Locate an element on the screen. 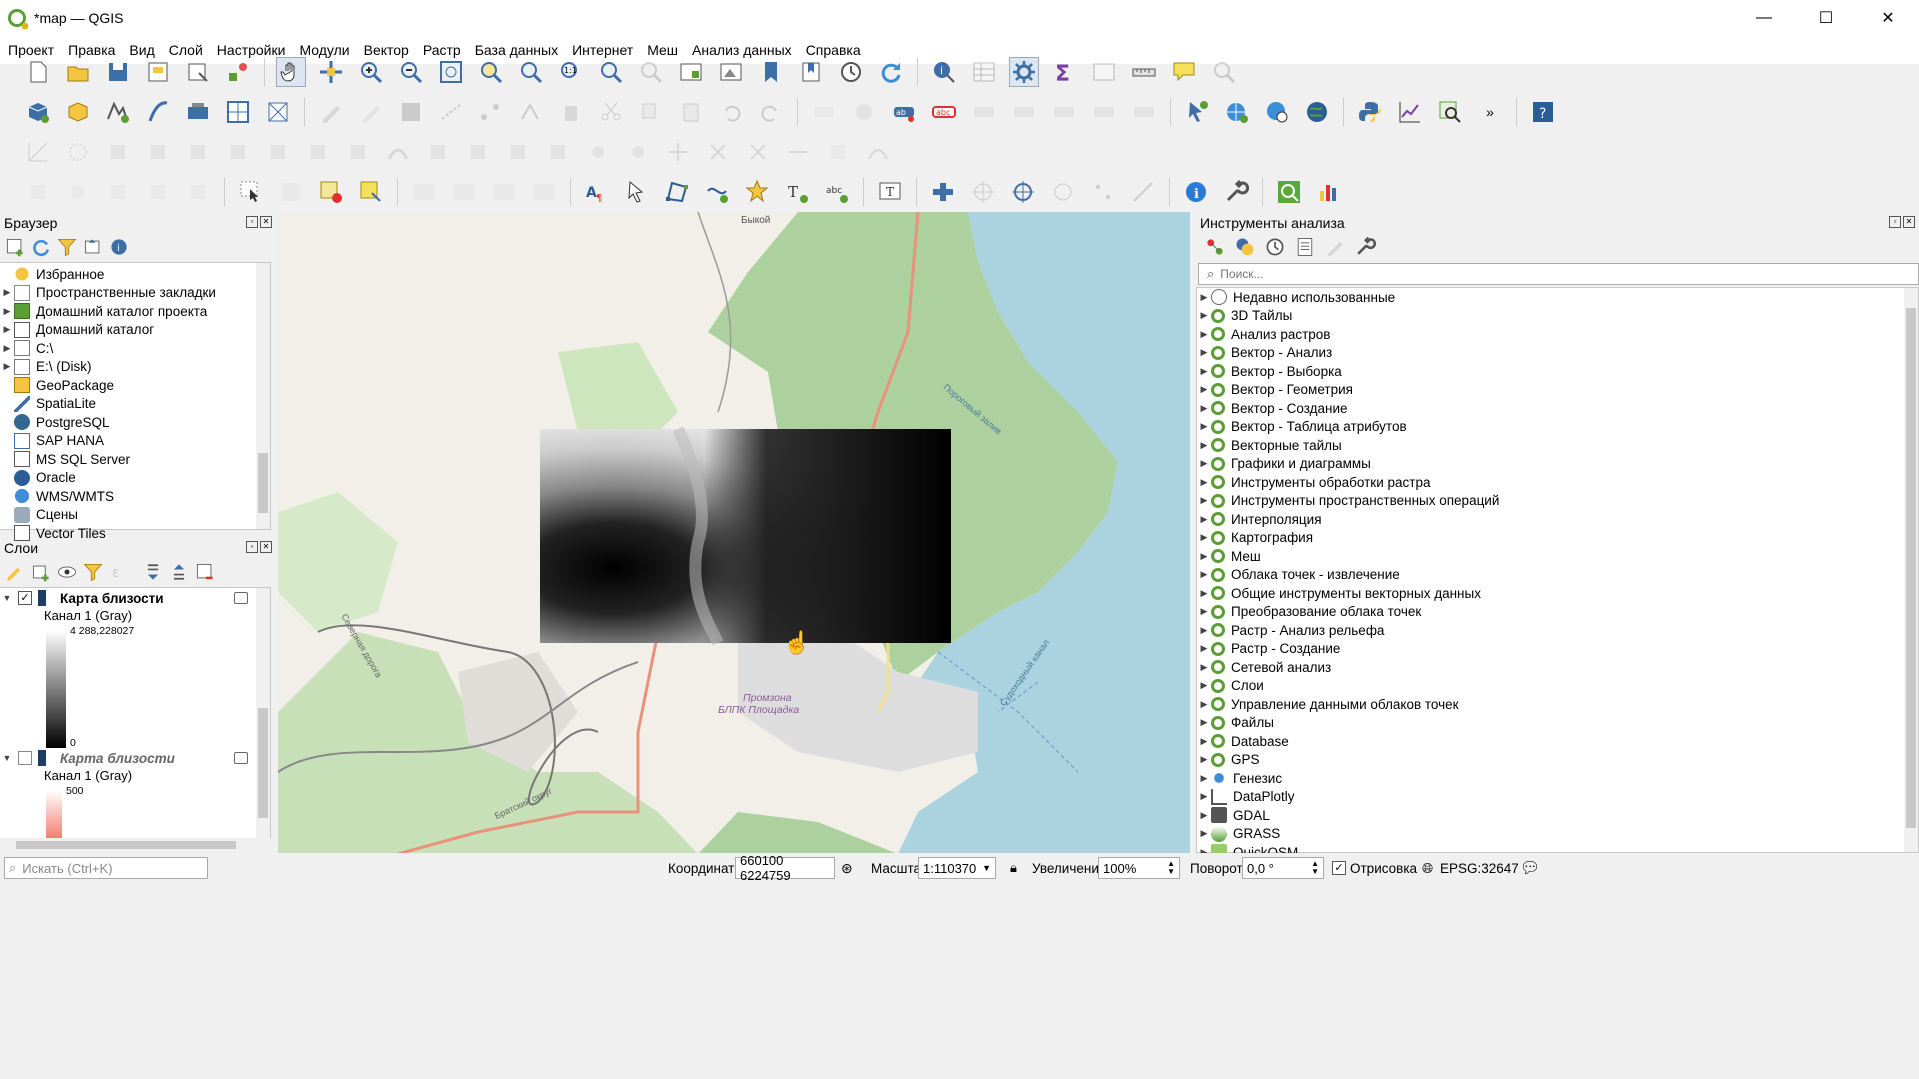 Image resolution: width=1919 pixels, height=1079 pixels. maximize-button: ☐ is located at coordinates (1826, 18).